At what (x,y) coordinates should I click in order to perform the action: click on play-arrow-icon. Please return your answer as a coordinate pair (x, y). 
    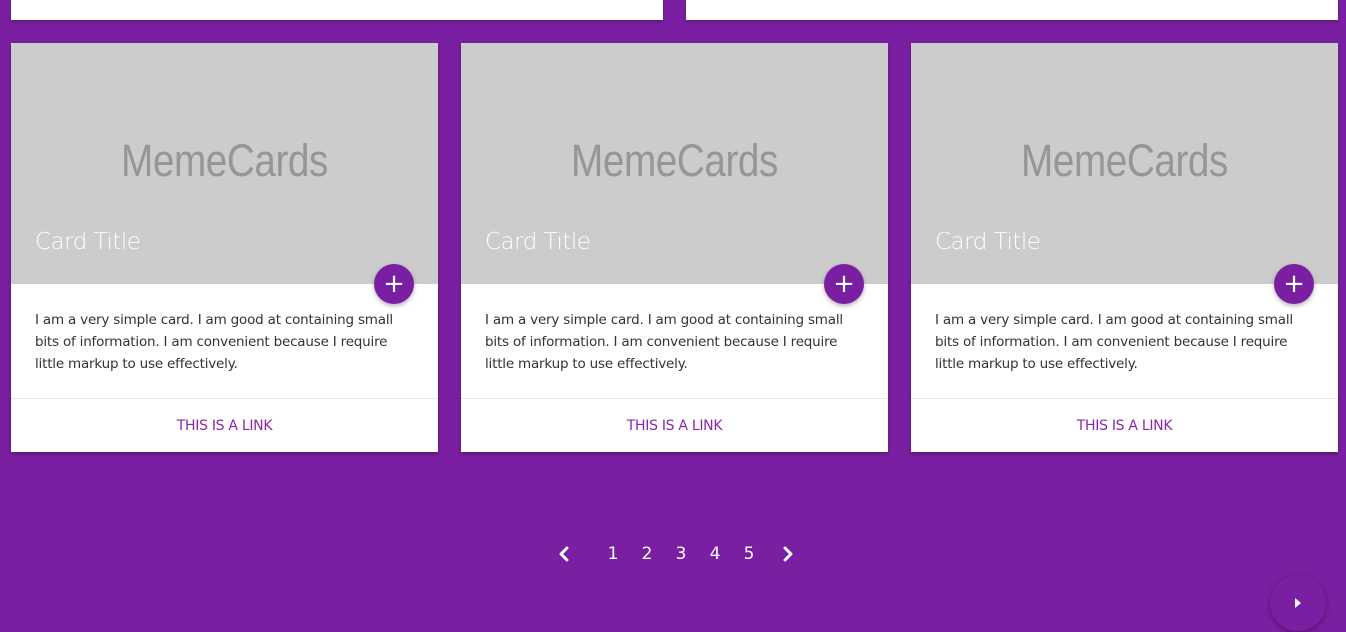
    Looking at the image, I should click on (1298, 603).